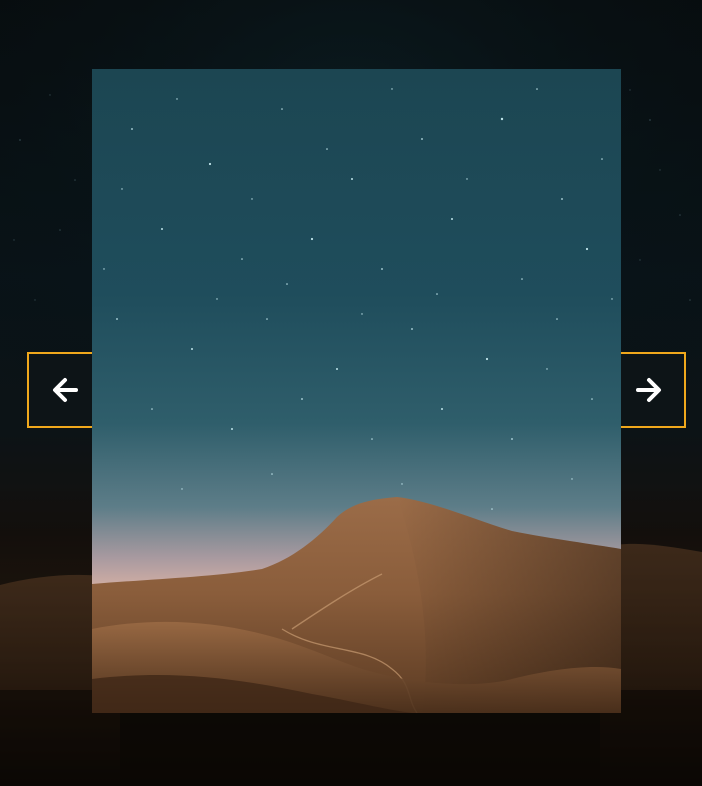 The image size is (702, 786). What do you see at coordinates (649, 390) in the screenshot?
I see `arrow-right-icon` at bounding box center [649, 390].